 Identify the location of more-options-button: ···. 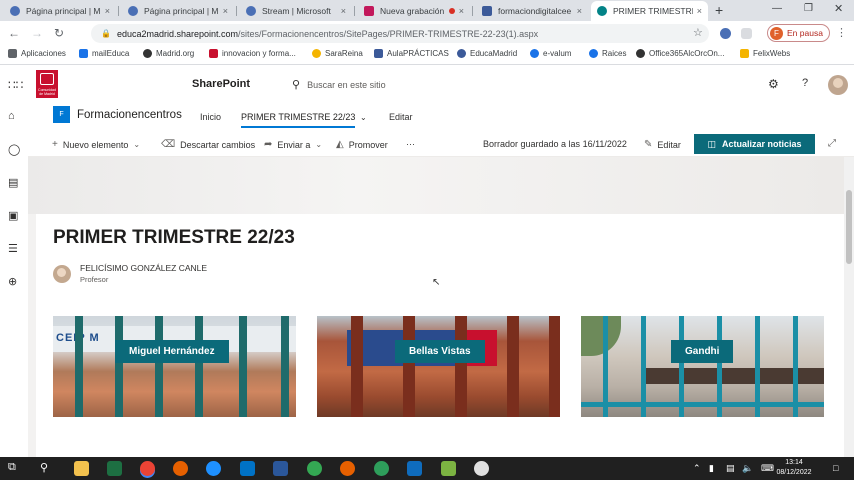
(410, 144).